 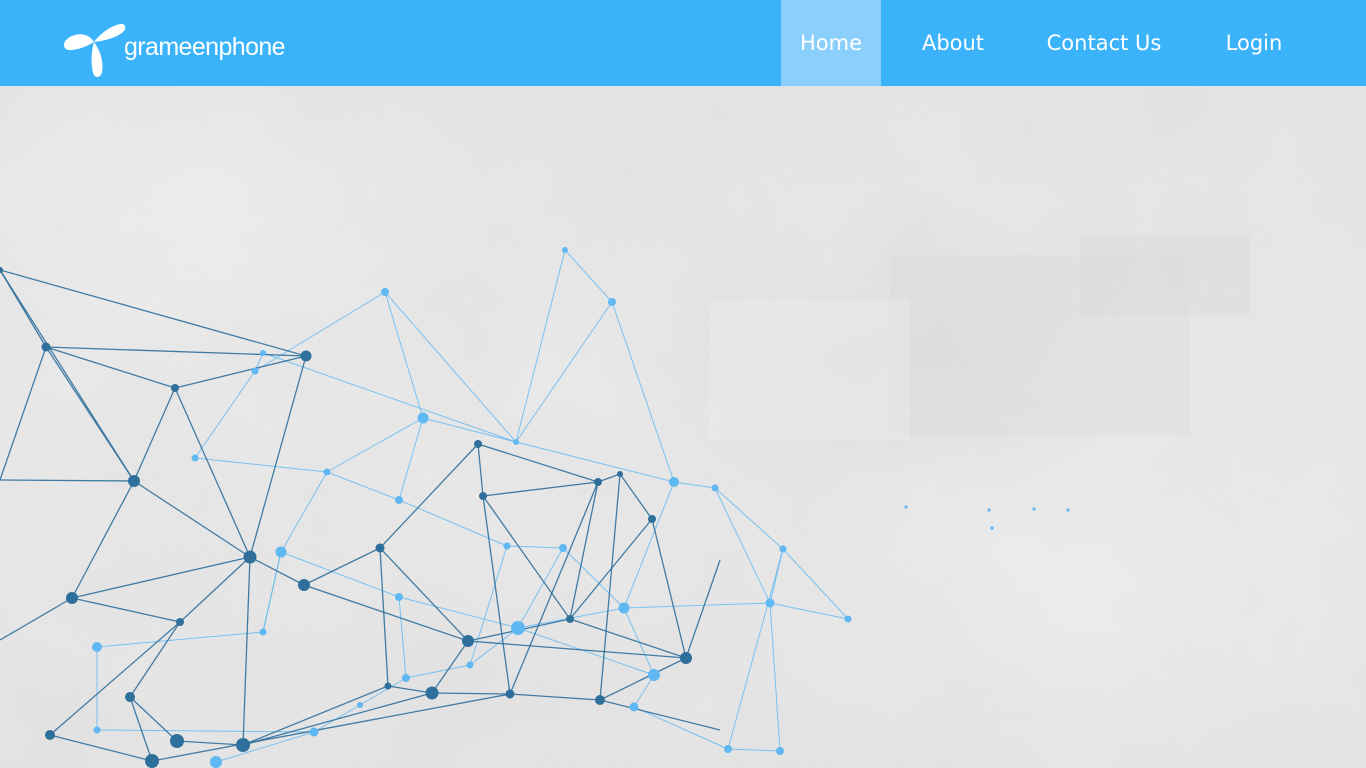 I want to click on nav-contact-us: Contact Us, so click(x=1104, y=43).